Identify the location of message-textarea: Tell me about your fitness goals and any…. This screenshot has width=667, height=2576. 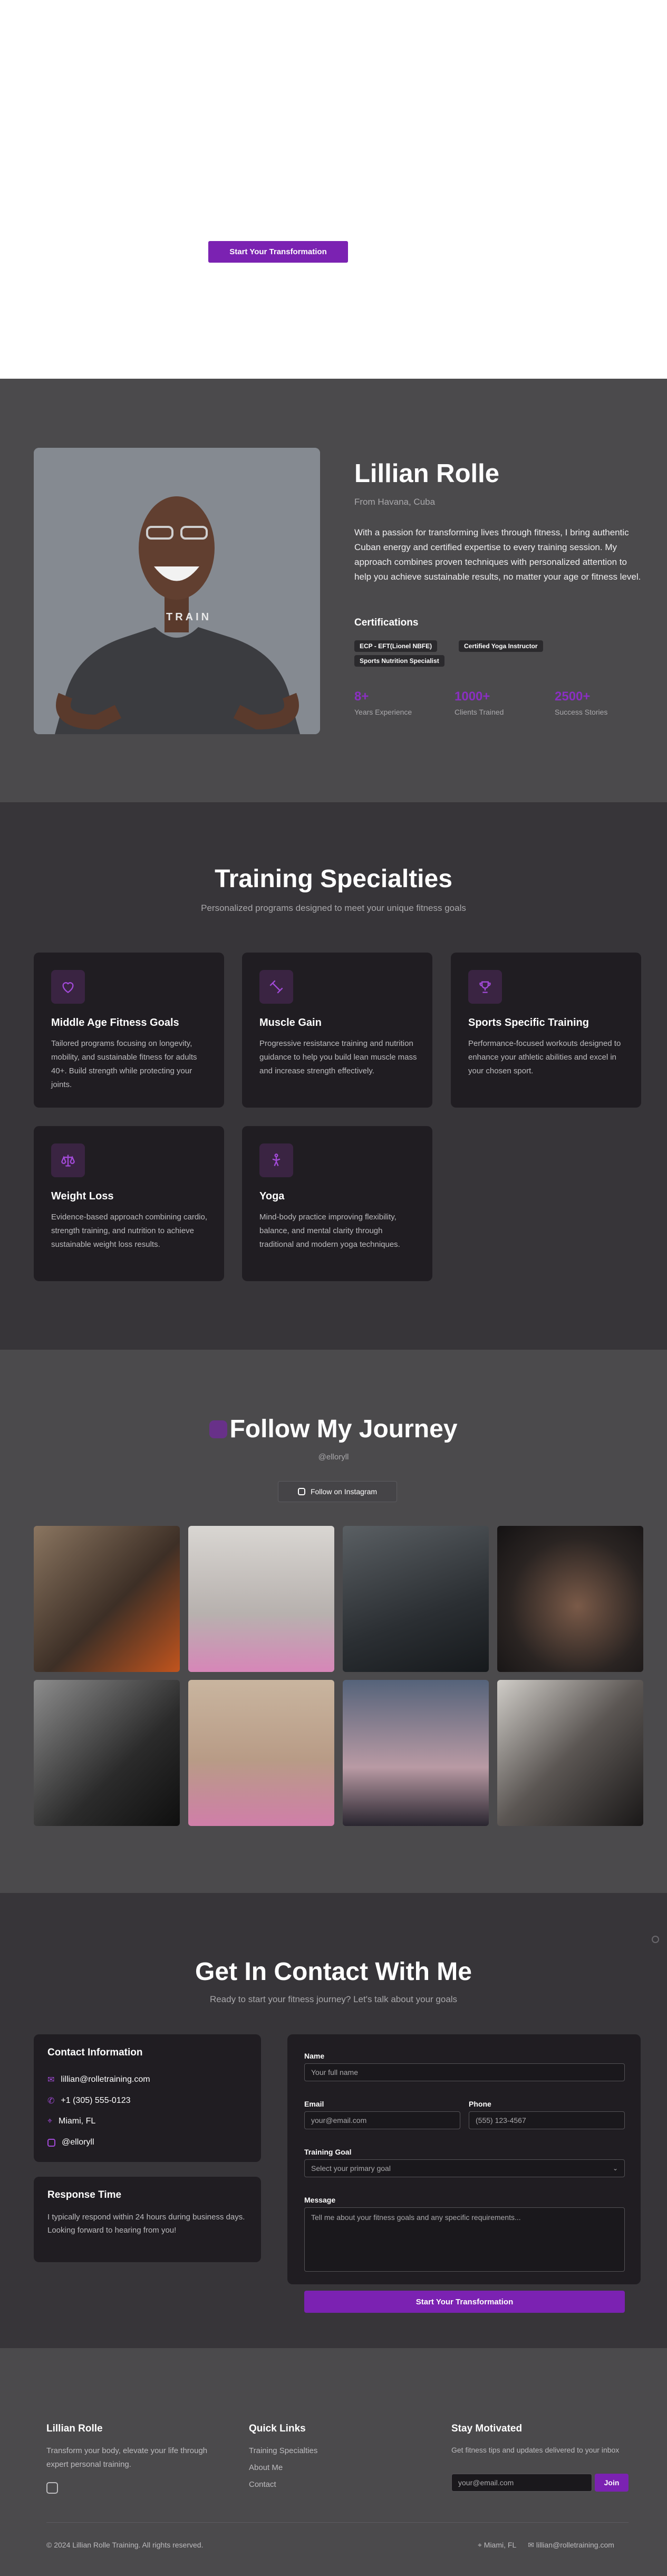
(464, 2239).